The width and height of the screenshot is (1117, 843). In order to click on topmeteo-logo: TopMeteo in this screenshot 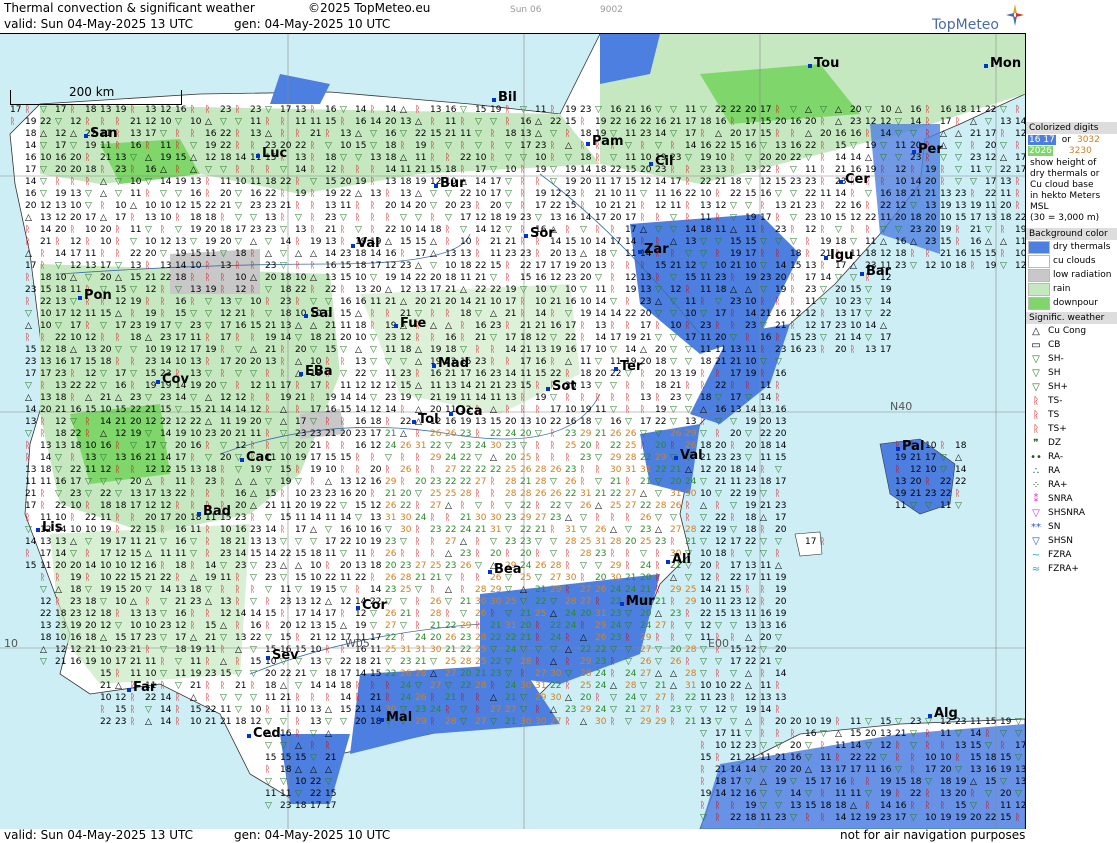, I will do `click(977, 18)`.